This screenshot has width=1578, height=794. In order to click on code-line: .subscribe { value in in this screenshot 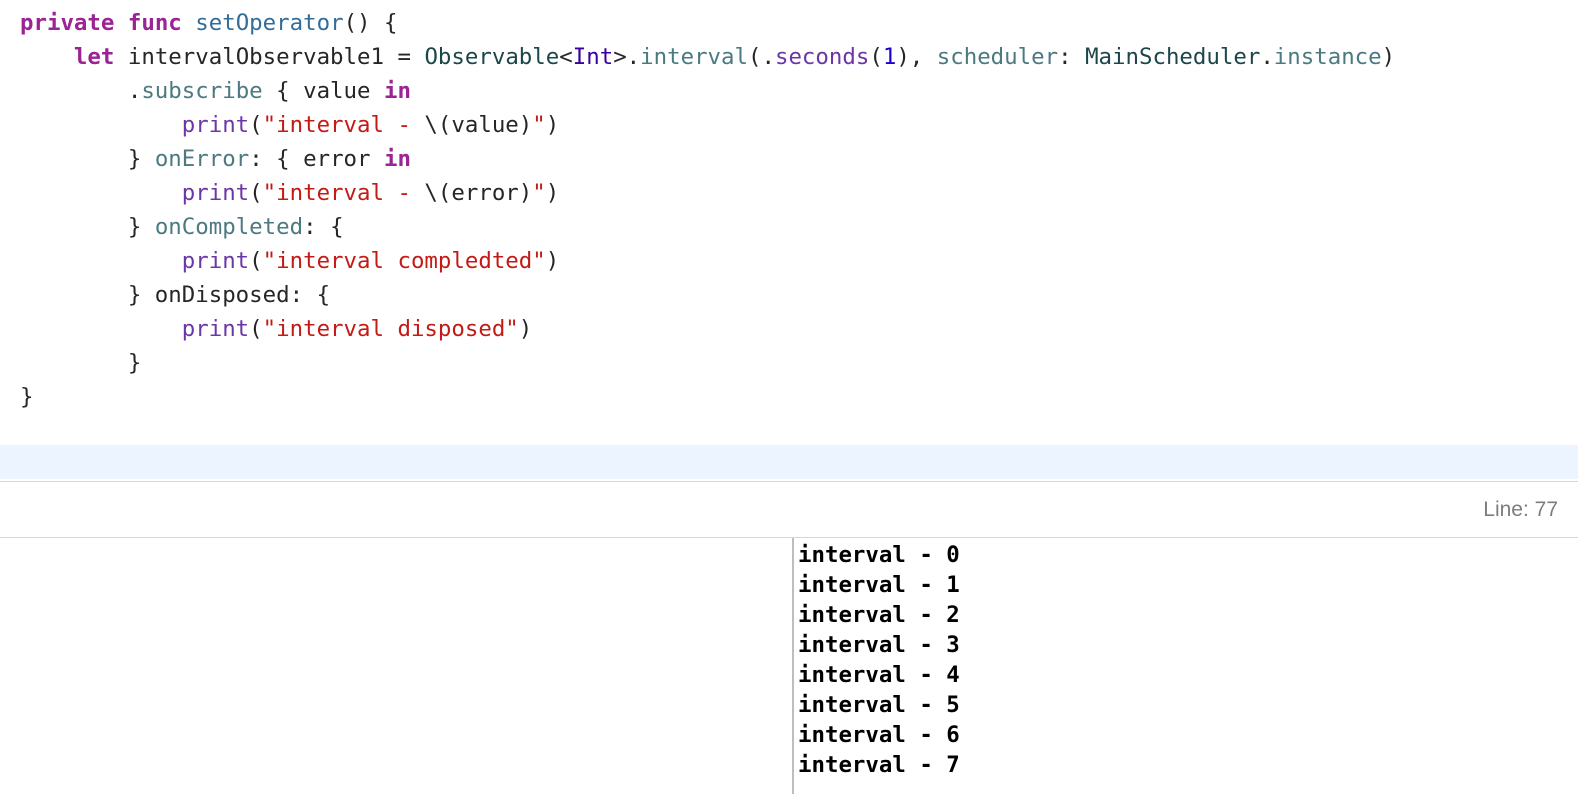, I will do `click(707, 91)`.